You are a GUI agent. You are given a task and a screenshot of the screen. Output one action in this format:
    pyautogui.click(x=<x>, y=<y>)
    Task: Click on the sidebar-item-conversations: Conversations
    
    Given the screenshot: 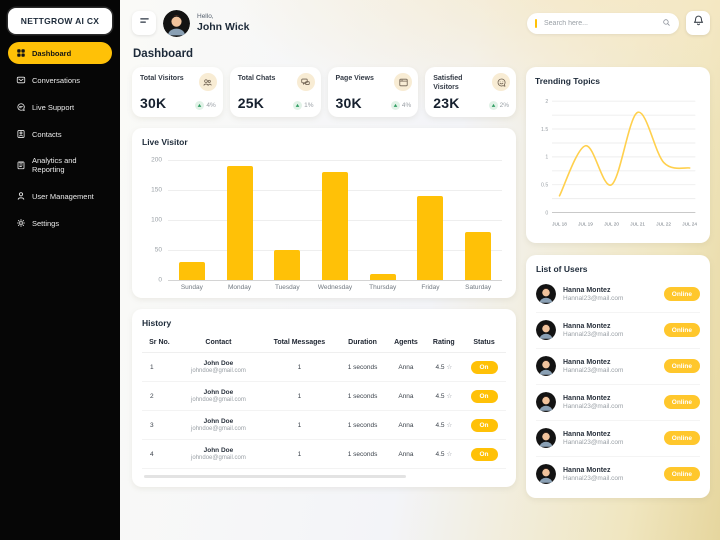 What is the action you would take?
    pyautogui.click(x=60, y=80)
    